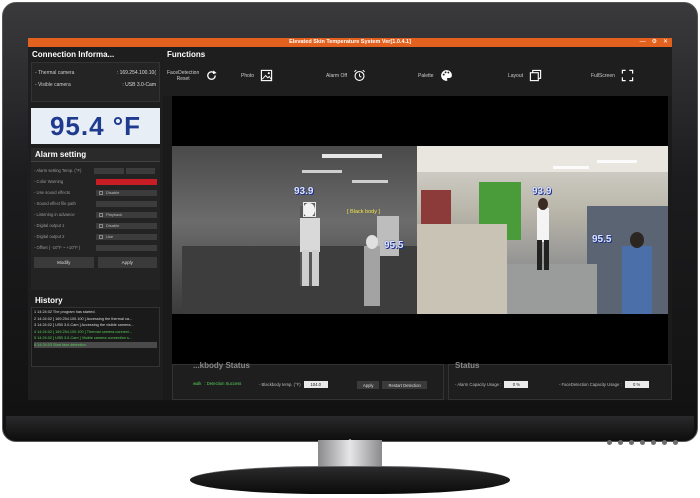 This screenshot has height=498, width=700. I want to click on detection-status-text: : Detection Success, so click(223, 383).